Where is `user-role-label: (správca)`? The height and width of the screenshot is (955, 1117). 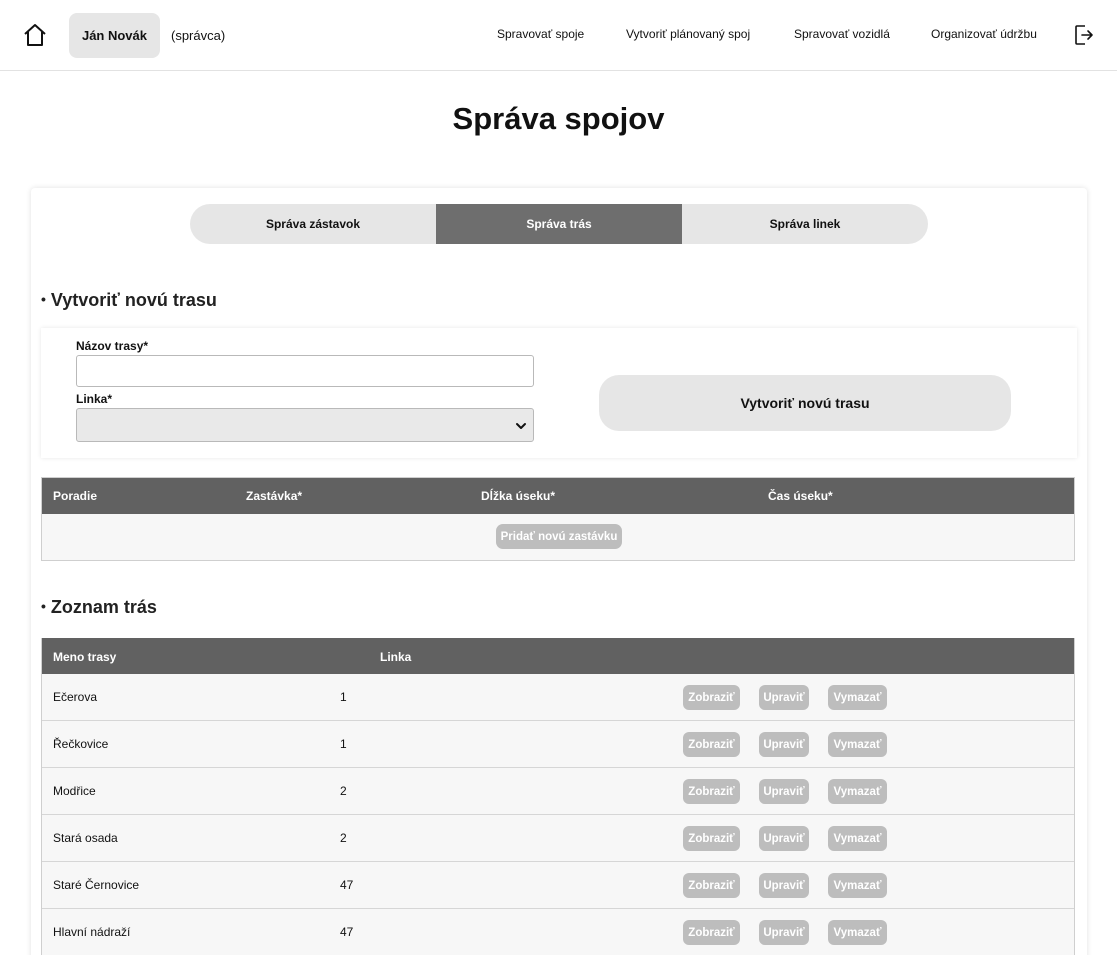 user-role-label: (správca) is located at coordinates (198, 35).